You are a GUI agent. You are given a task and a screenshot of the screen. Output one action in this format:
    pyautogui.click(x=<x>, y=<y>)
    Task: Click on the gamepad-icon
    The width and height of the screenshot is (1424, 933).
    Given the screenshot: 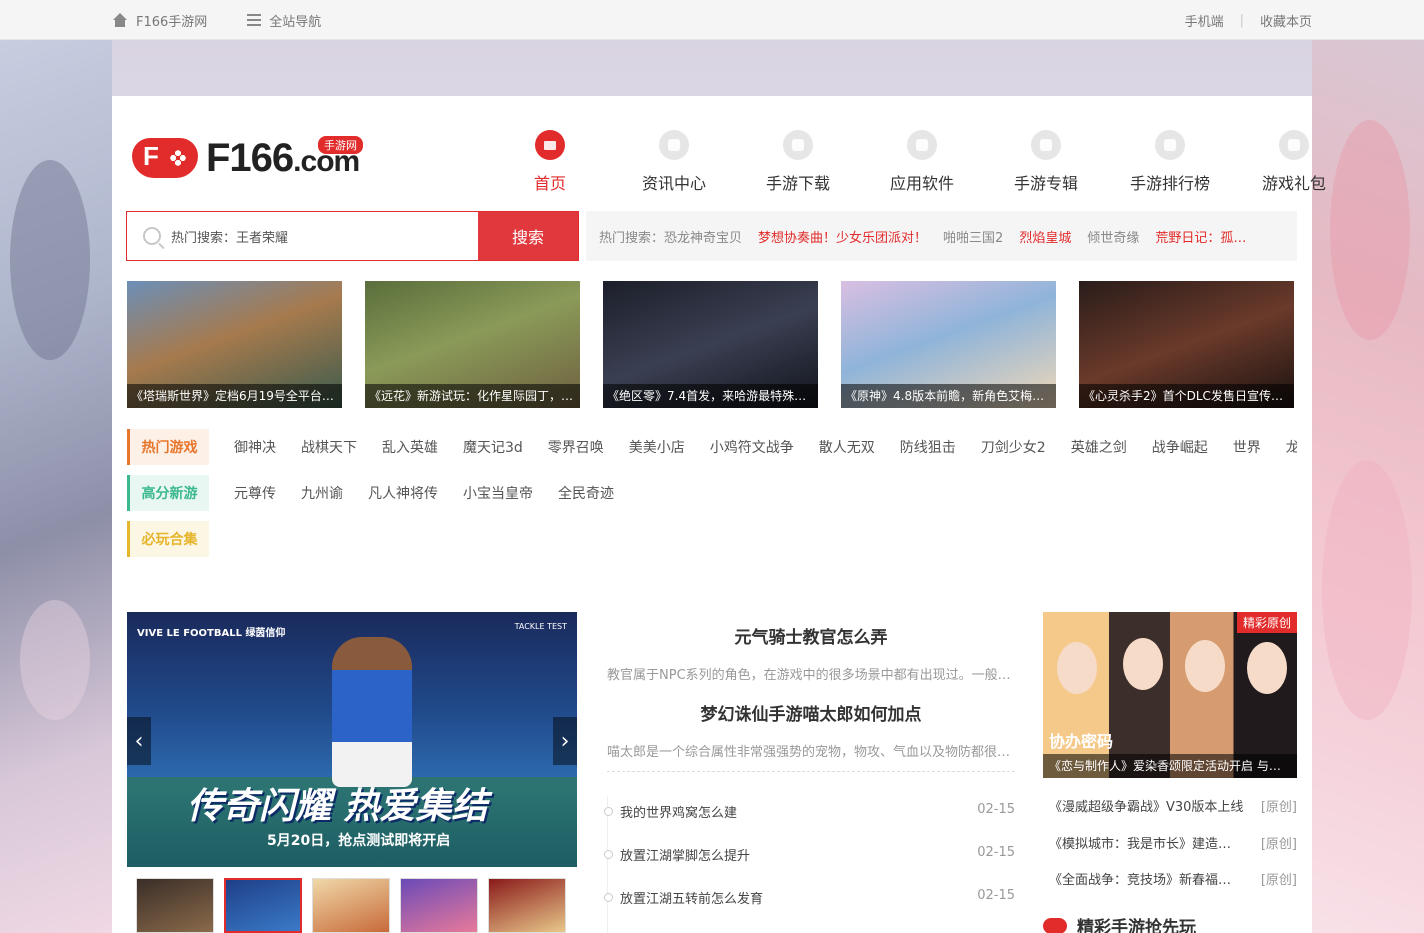 What is the action you would take?
    pyautogui.click(x=165, y=158)
    